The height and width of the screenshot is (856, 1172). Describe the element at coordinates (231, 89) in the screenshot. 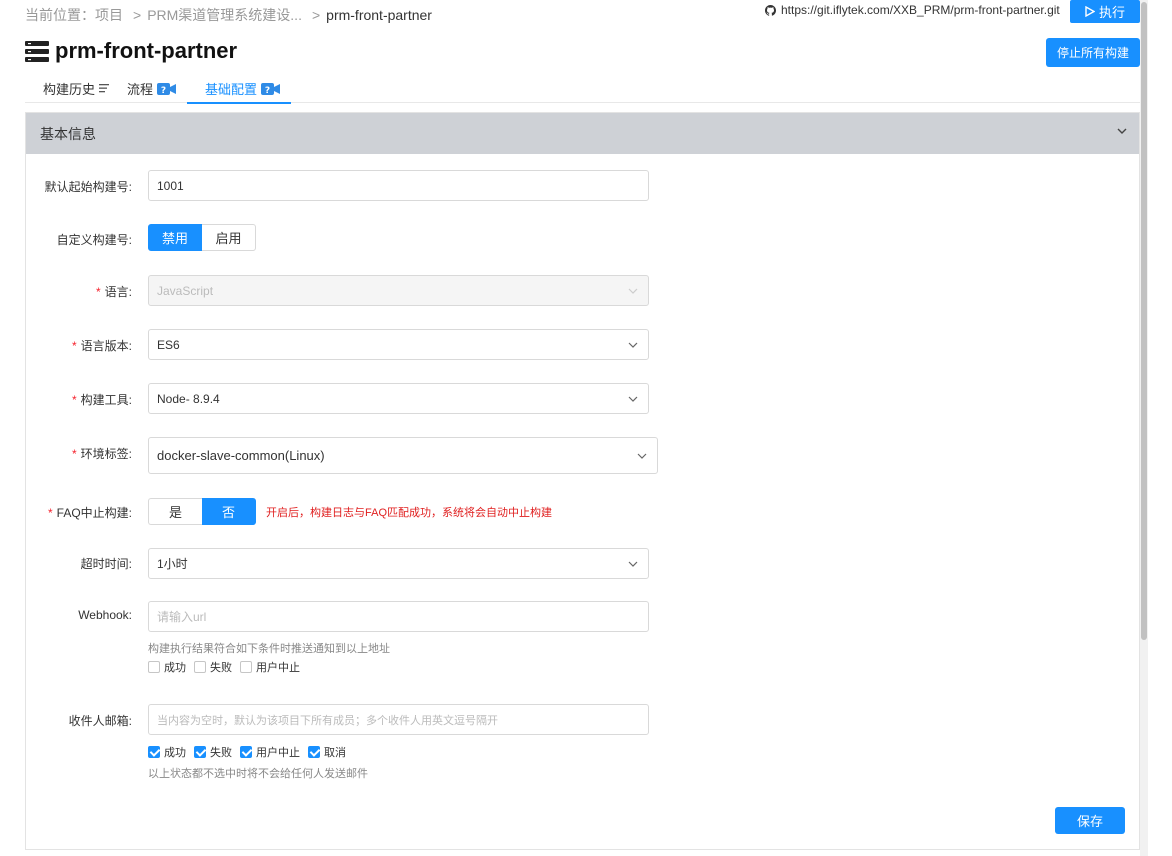

I see `tab-label: 基础配置` at that location.